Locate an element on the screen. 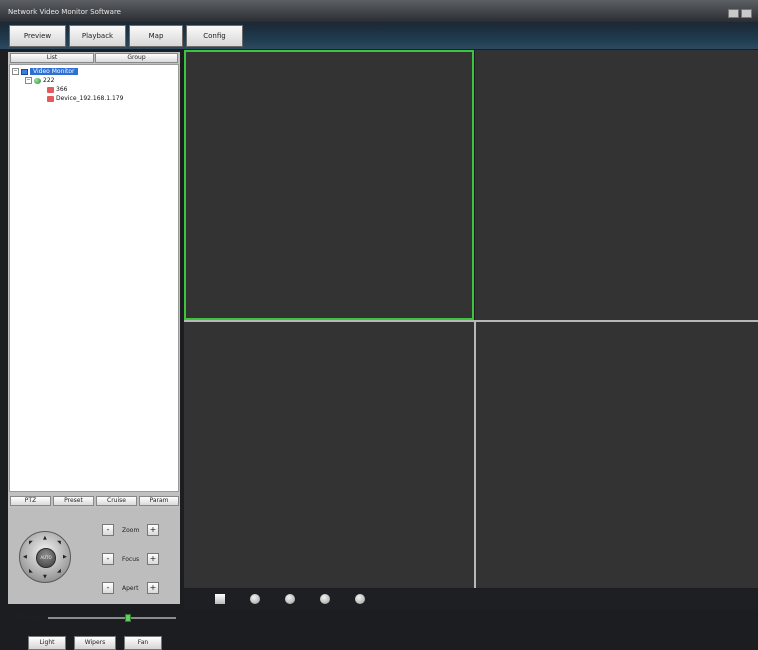 The height and width of the screenshot is (650, 758). main-nav: Preview Playback Map Config is located at coordinates (379, 35).